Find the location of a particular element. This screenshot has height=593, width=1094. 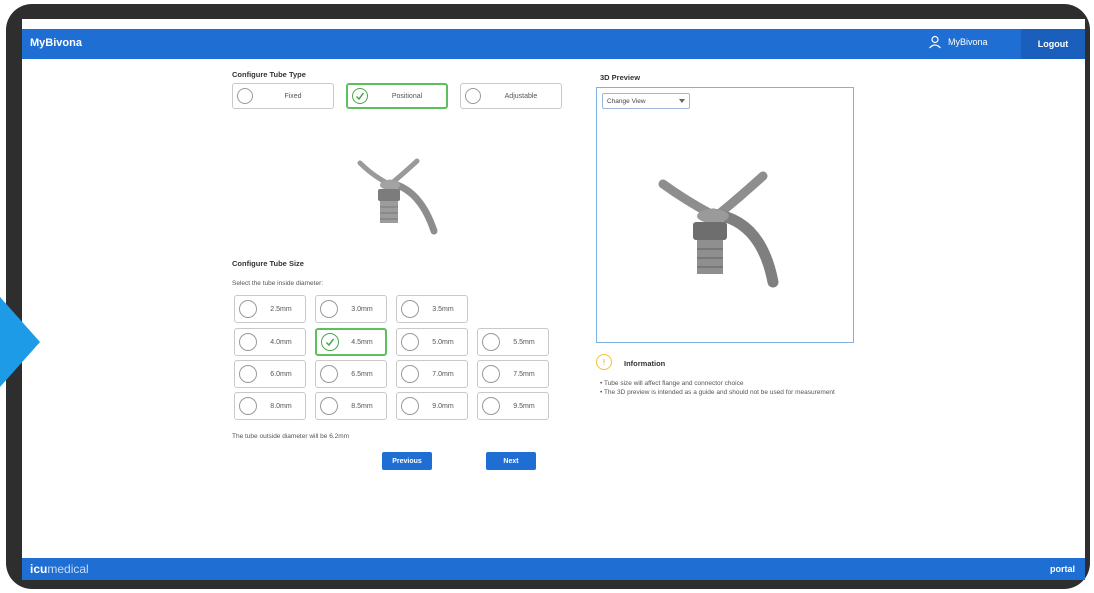

arrow-right-icon is located at coordinates (20, 342).